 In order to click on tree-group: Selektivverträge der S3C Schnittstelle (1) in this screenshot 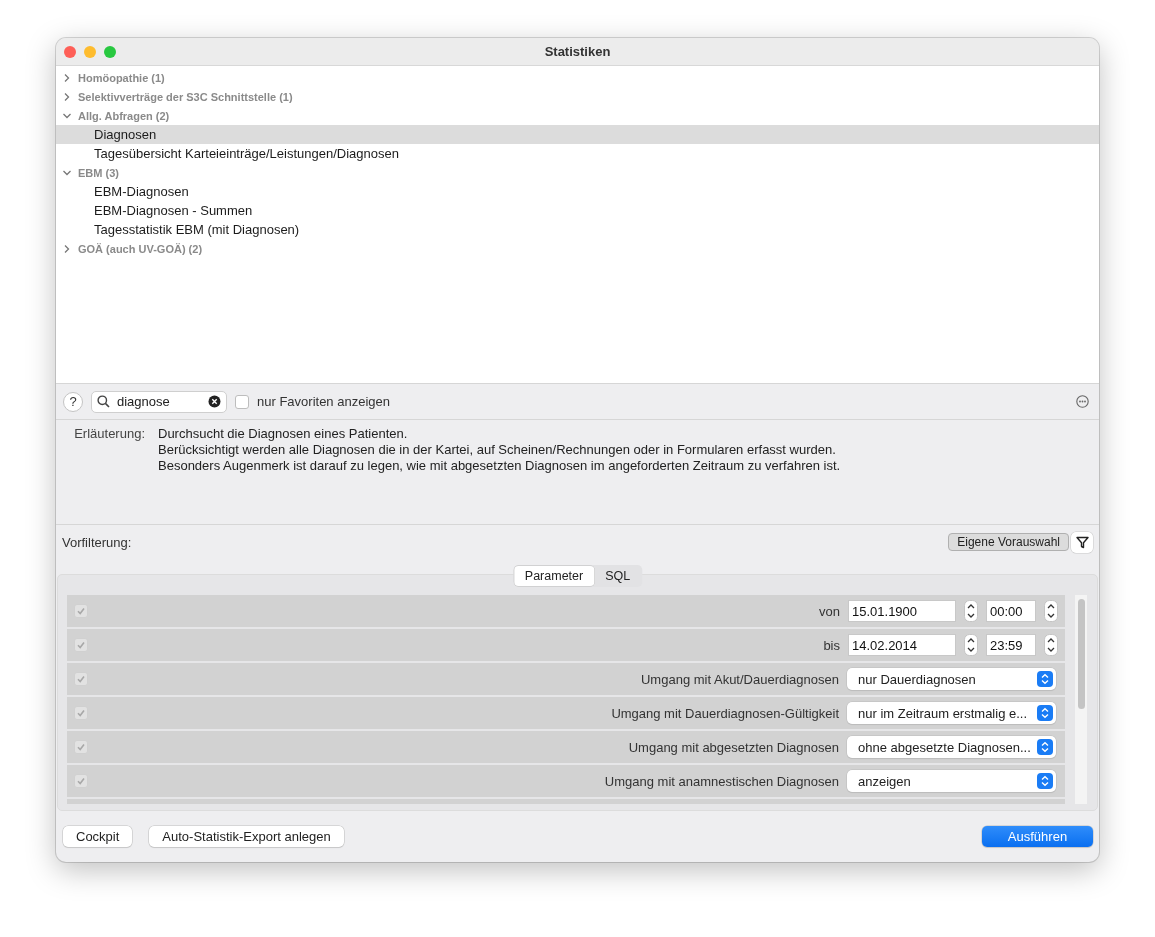, I will do `click(185, 96)`.